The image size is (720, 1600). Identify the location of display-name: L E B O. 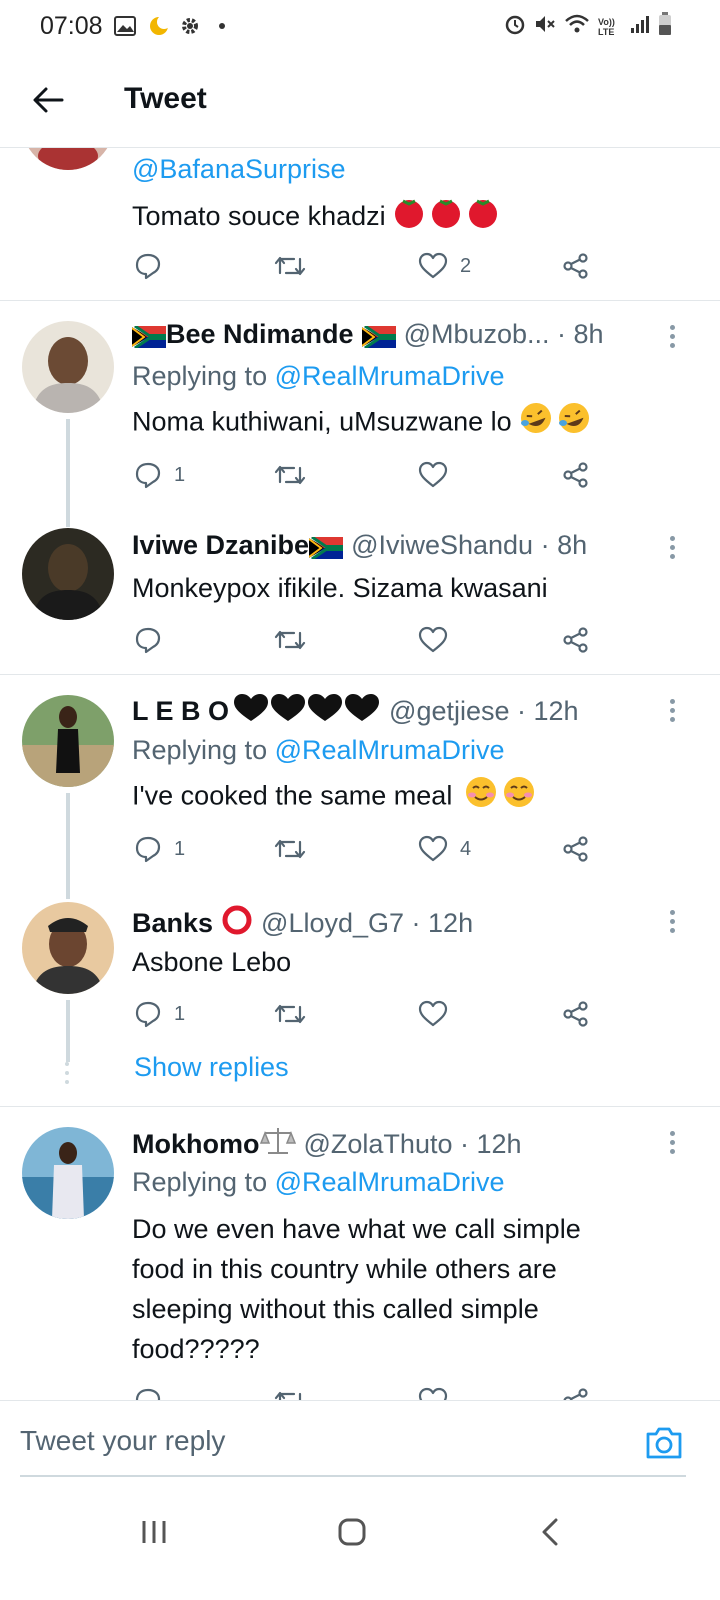
(180, 711).